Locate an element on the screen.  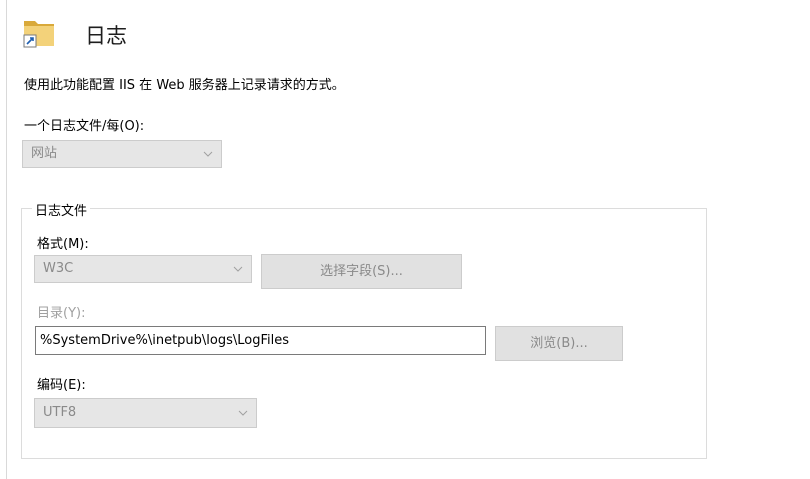
one-log-per-select: 网站 is located at coordinates (122, 154).